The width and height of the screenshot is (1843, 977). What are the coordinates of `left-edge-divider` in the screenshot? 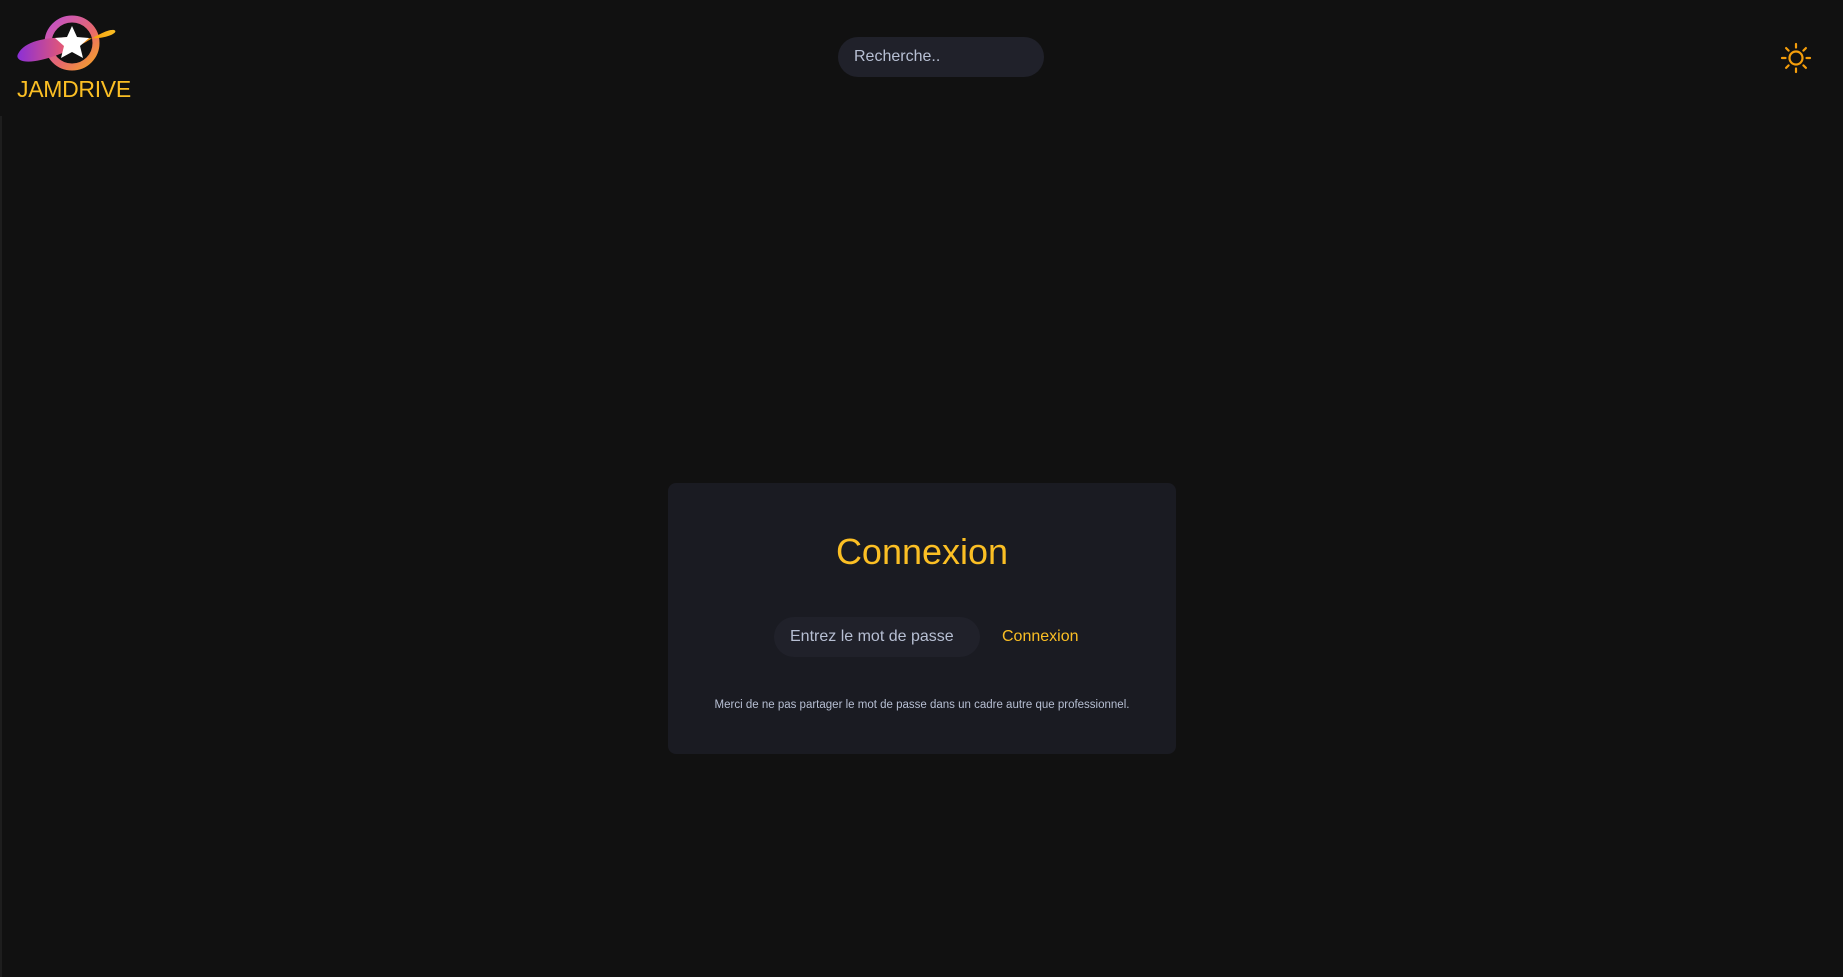 It's located at (1, 546).